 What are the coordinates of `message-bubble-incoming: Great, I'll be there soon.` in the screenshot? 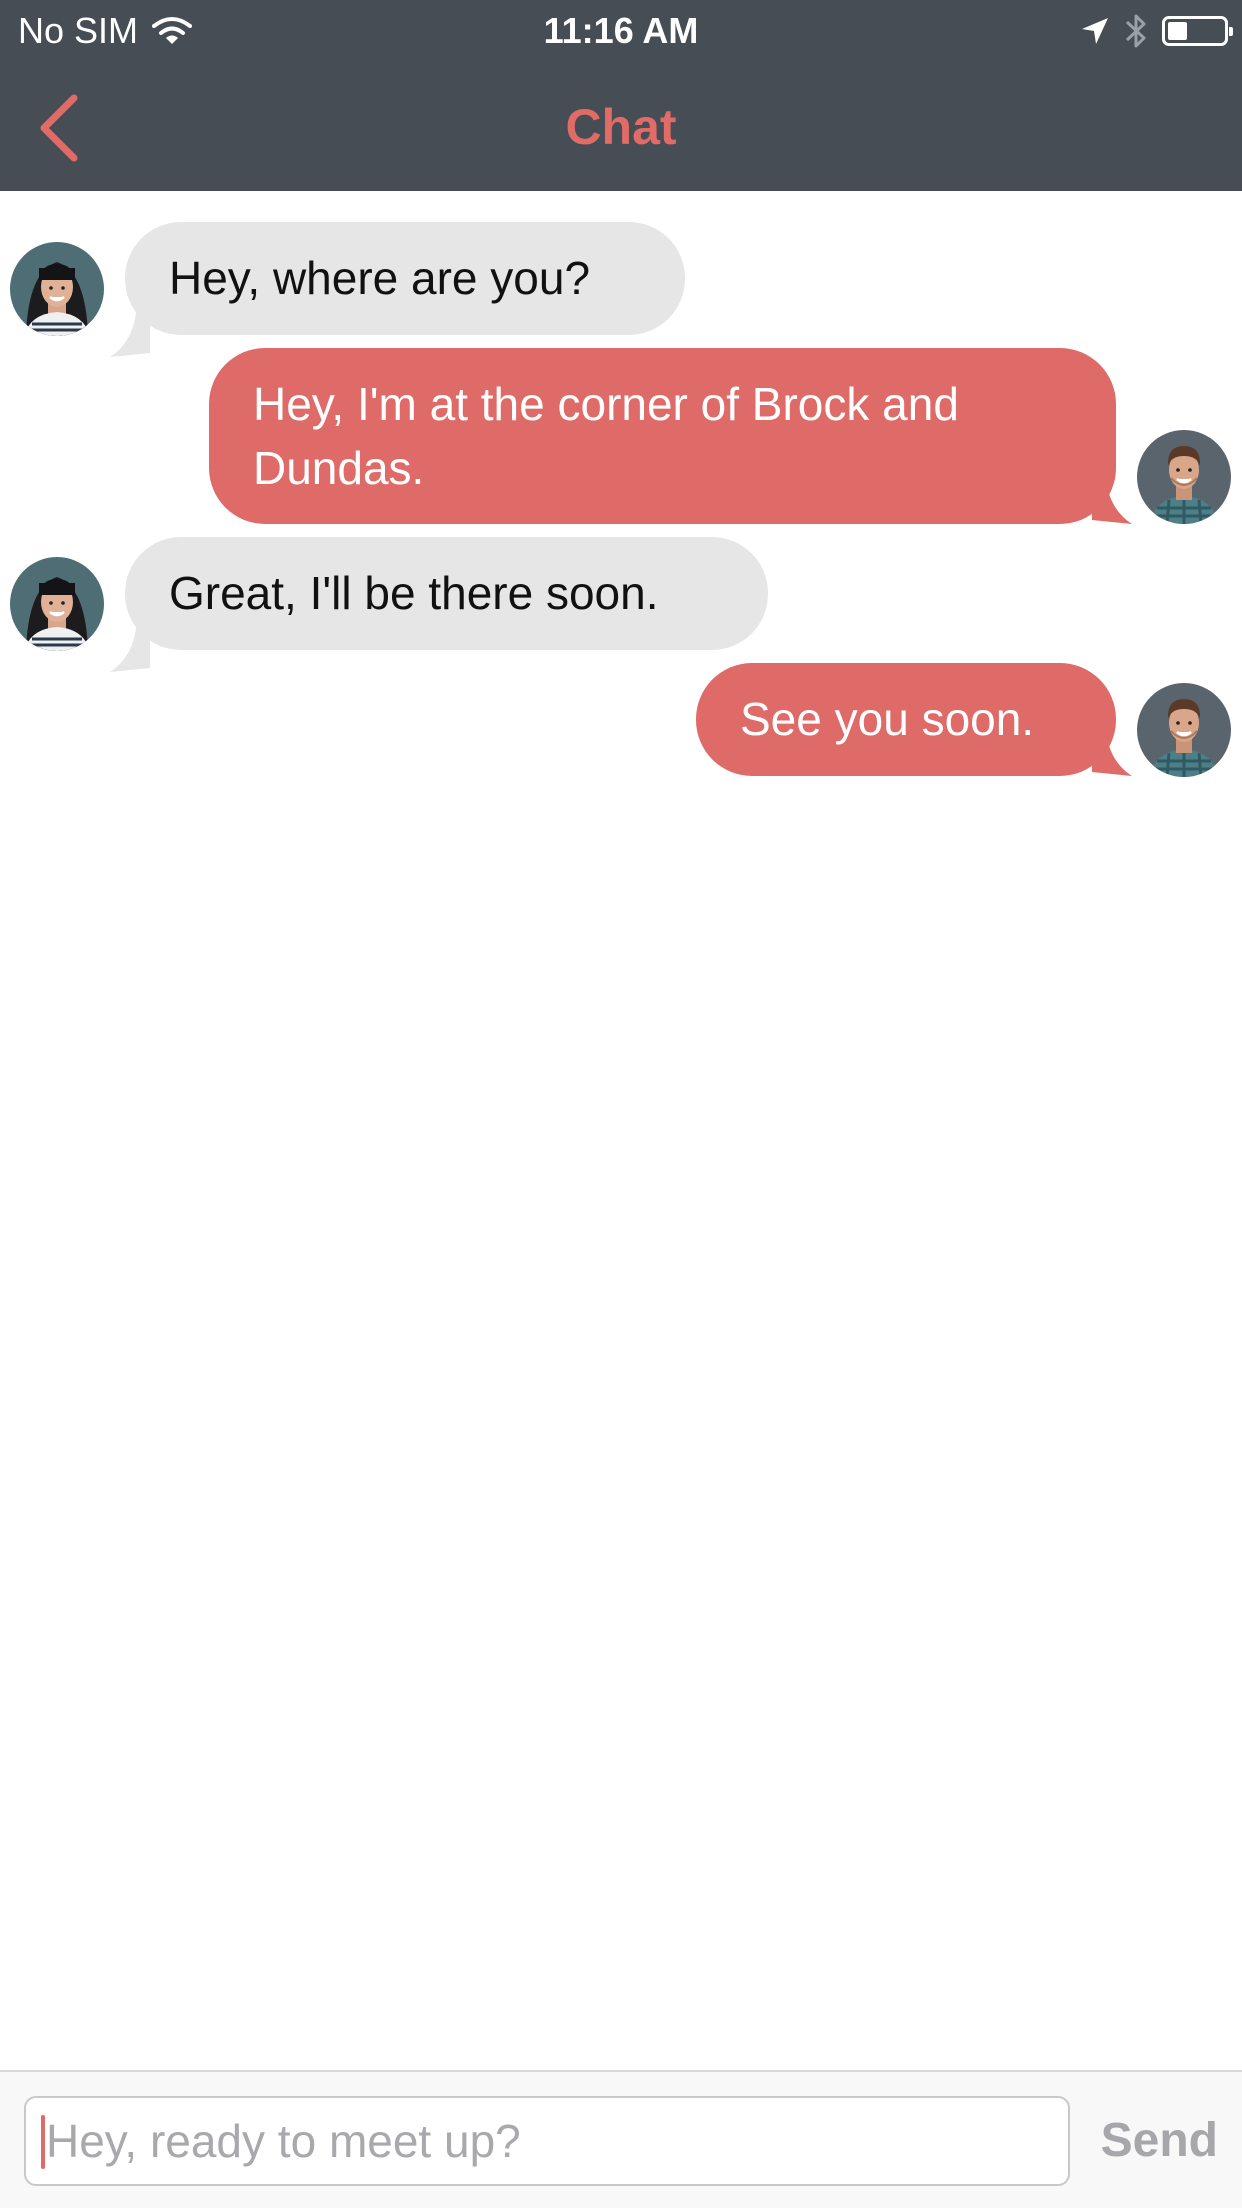 It's located at (446, 593).